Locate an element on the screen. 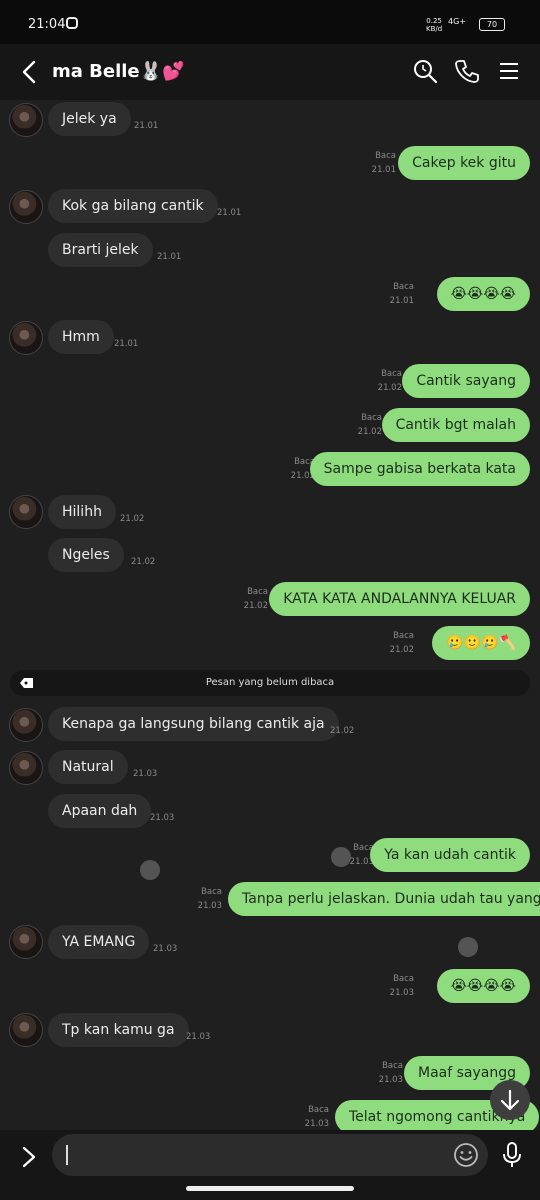  status-time: 21:04 is located at coordinates (47, 24).